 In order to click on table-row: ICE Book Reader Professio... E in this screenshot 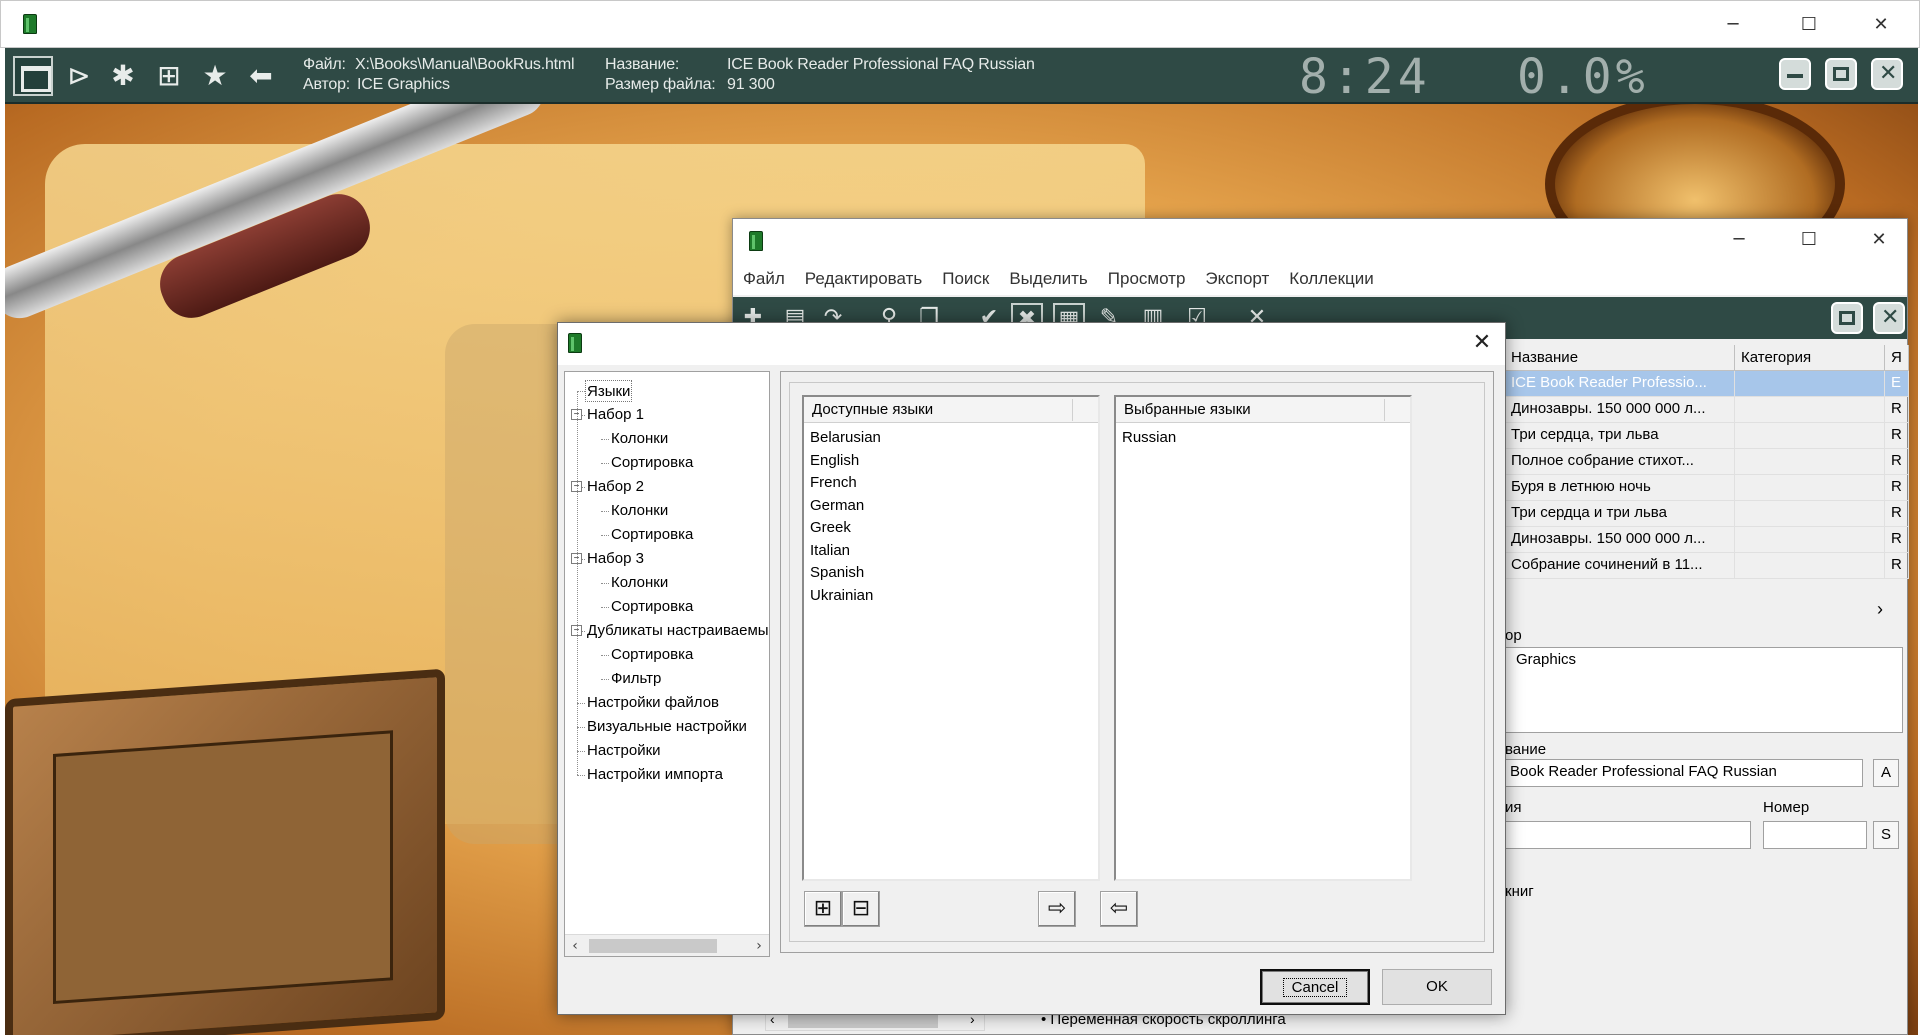, I will do `click(1707, 384)`.